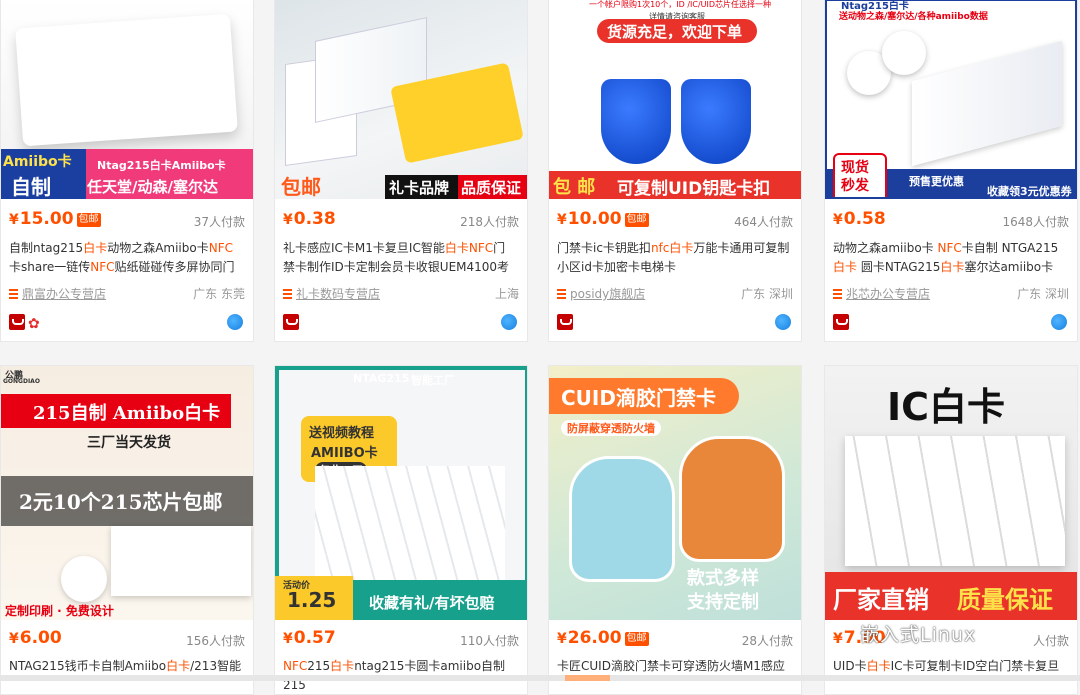 The height and width of the screenshot is (695, 1080). I want to click on image-label: 可复制UID钥匙卡扣, so click(694, 189).